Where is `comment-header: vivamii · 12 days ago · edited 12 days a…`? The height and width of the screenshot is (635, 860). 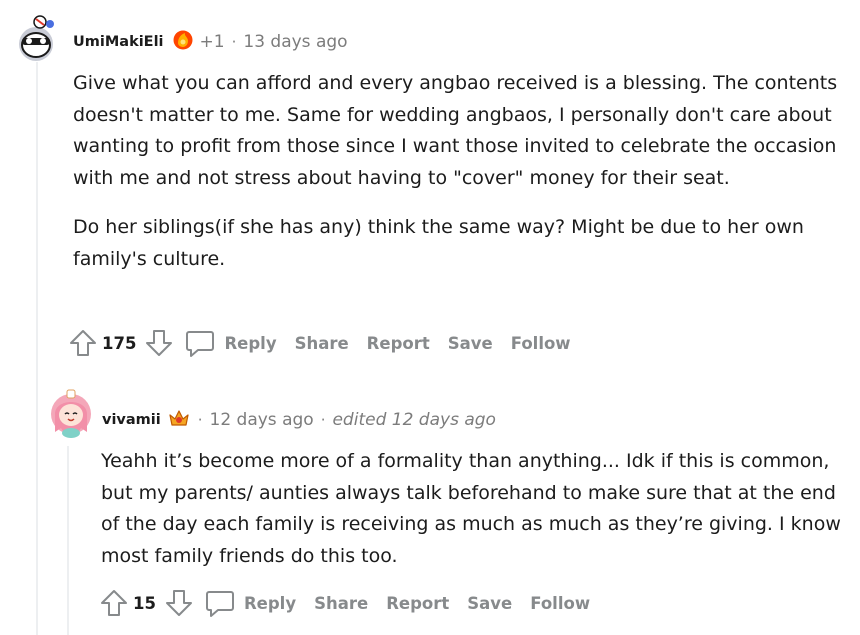
comment-header: vivamii · 12 days ago · edited 12 days a… is located at coordinates (299, 420).